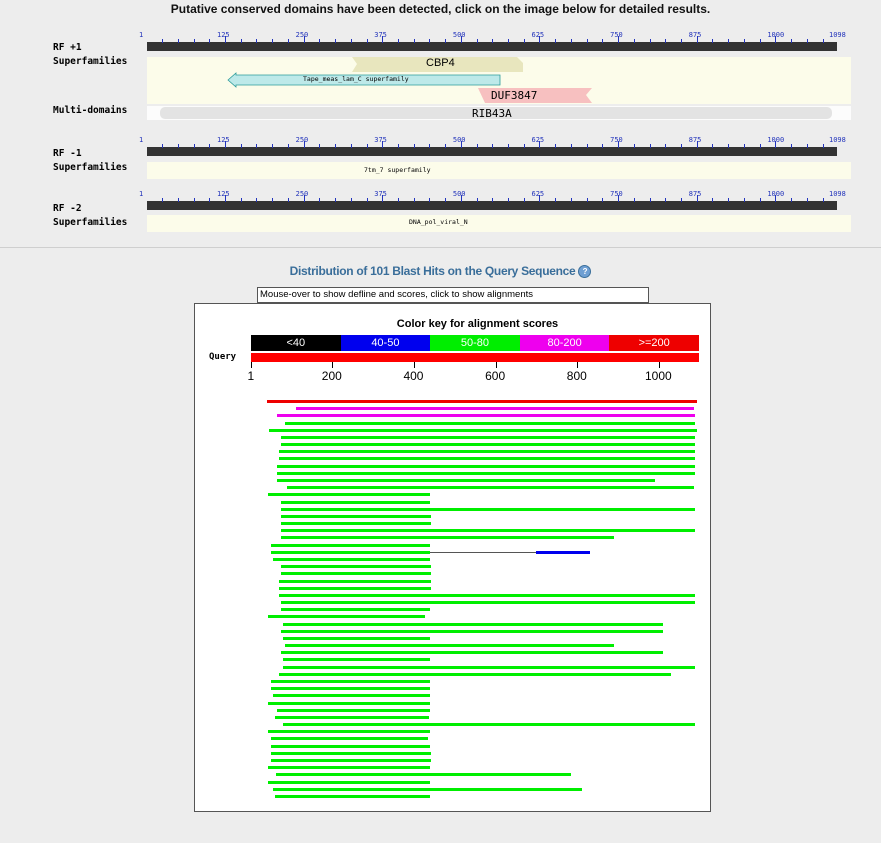 This screenshot has width=881, height=843. Describe the element at coordinates (440, 247) in the screenshot. I see `section-divider` at that location.